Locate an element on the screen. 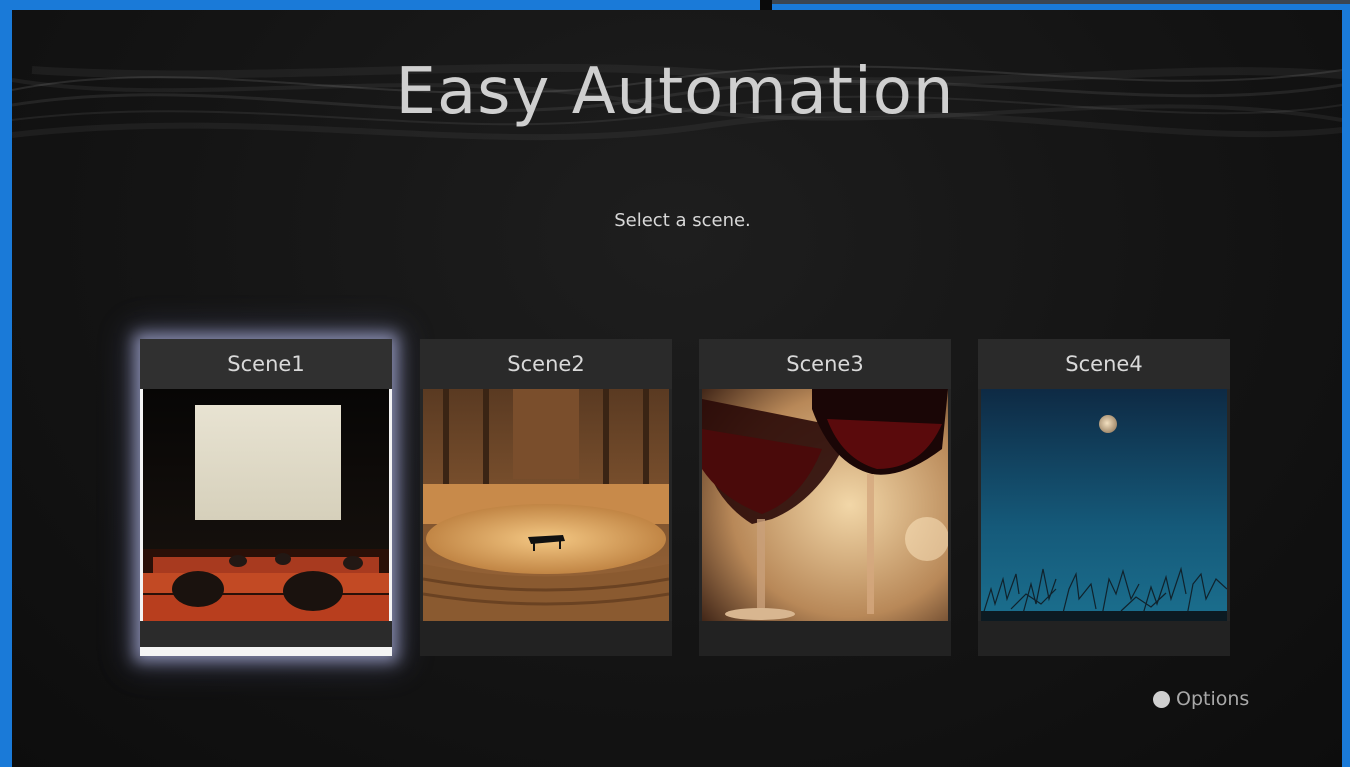  options-button: Options is located at coordinates (1201, 699).